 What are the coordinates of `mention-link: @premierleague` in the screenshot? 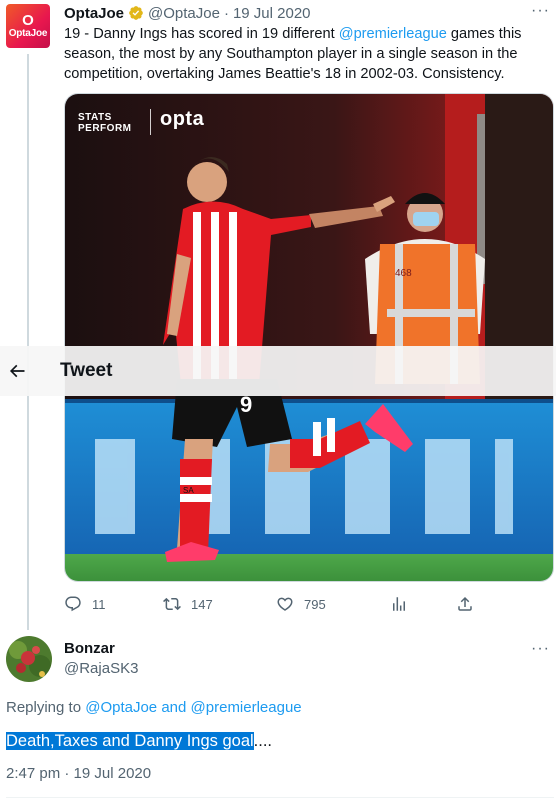 It's located at (393, 34).